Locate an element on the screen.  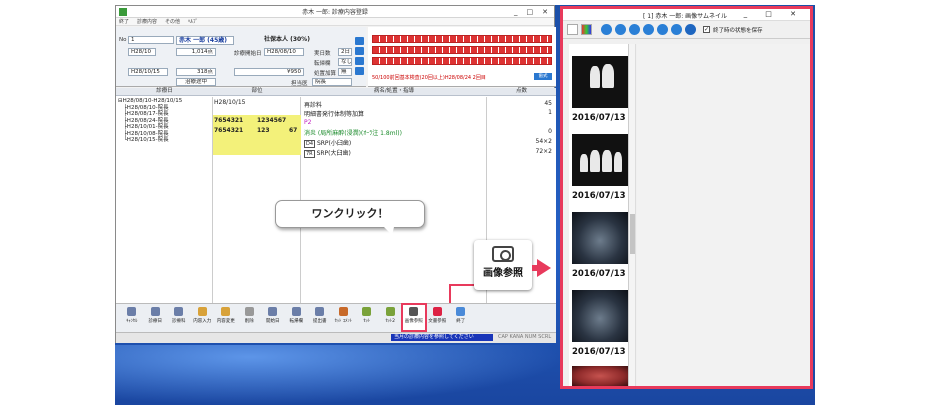
col-header-site: 部位 is located at coordinates (257, 92).